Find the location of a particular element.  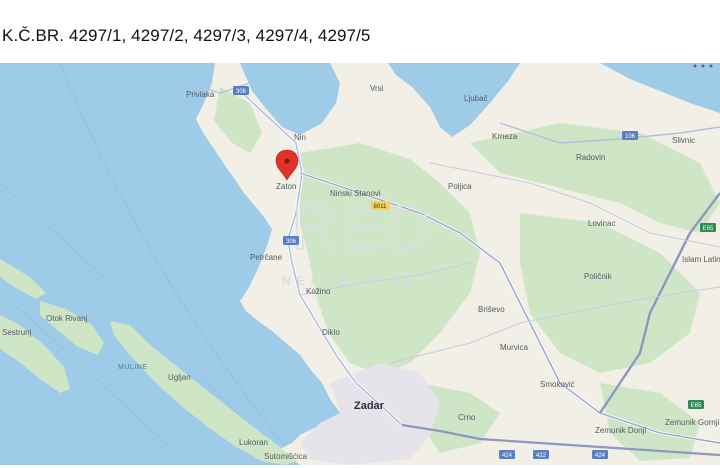

label-sutomiscica: Sutomišćica is located at coordinates (286, 456).